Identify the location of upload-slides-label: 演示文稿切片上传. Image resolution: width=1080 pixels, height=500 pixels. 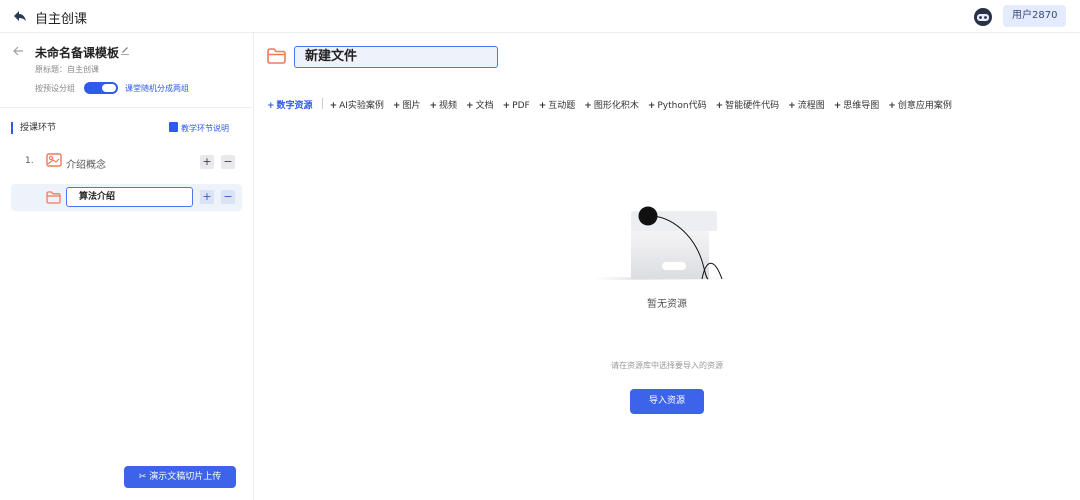
(185, 477).